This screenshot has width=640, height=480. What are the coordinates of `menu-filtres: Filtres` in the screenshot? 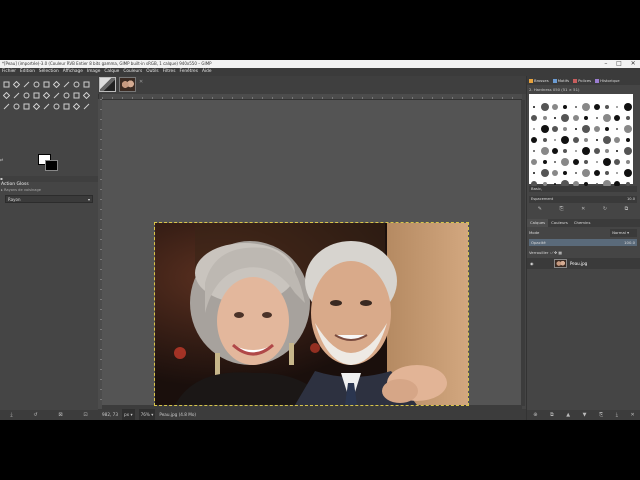 It's located at (169, 72).